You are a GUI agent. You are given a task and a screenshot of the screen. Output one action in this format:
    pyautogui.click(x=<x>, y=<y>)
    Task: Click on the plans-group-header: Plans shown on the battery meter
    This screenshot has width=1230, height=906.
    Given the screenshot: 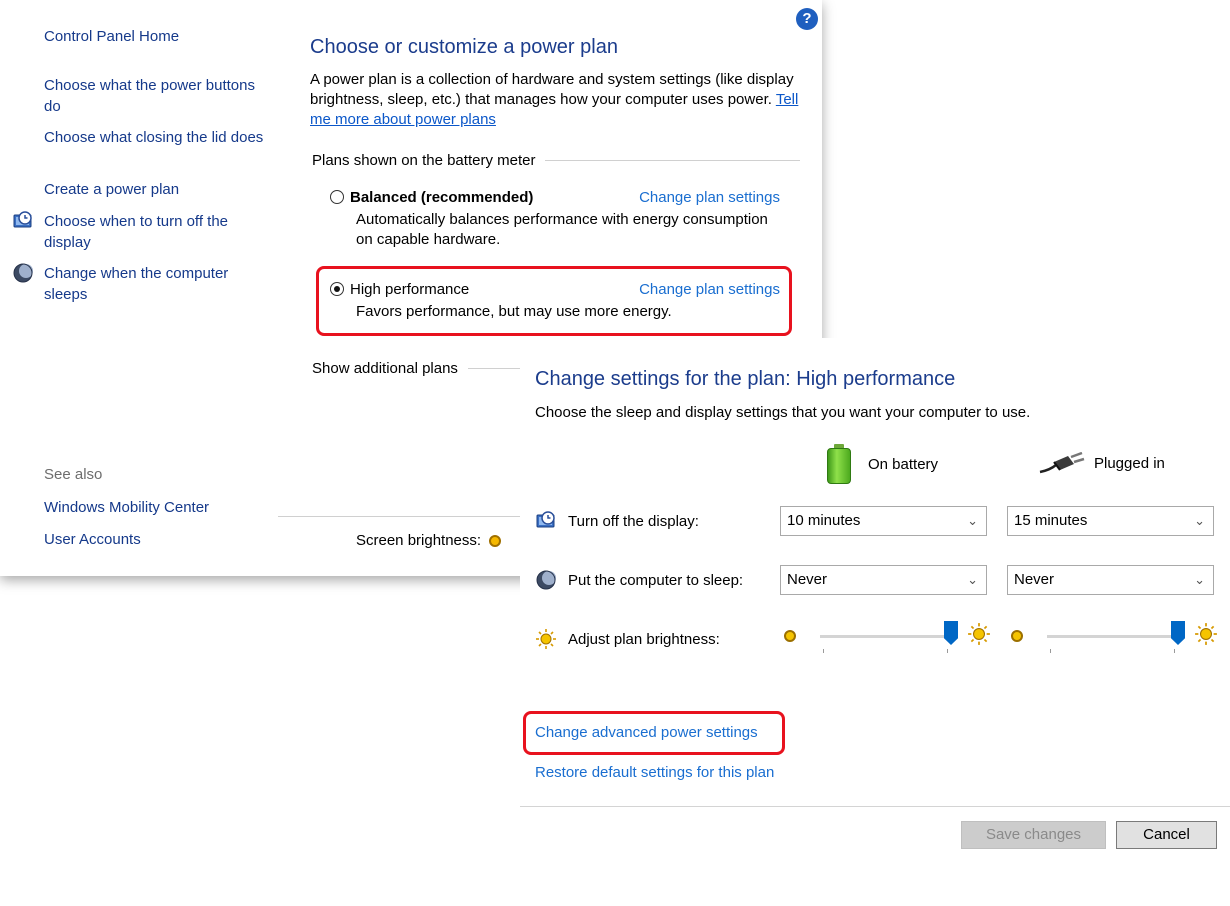 What is the action you would take?
    pyautogui.click(x=556, y=160)
    